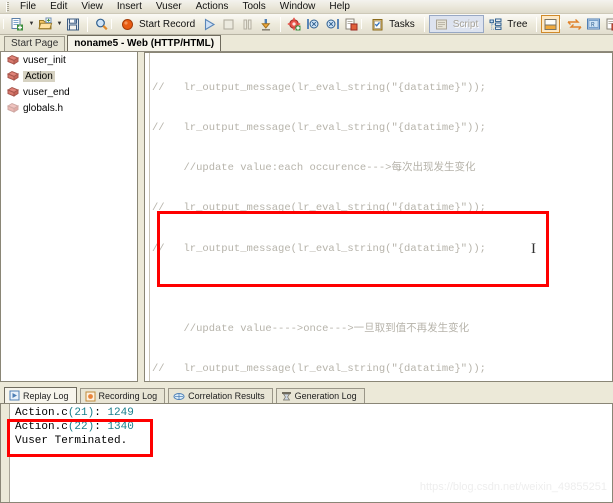  What do you see at coordinates (377, 24) in the screenshot?
I see `tasks-clipboard-icon` at bounding box center [377, 24].